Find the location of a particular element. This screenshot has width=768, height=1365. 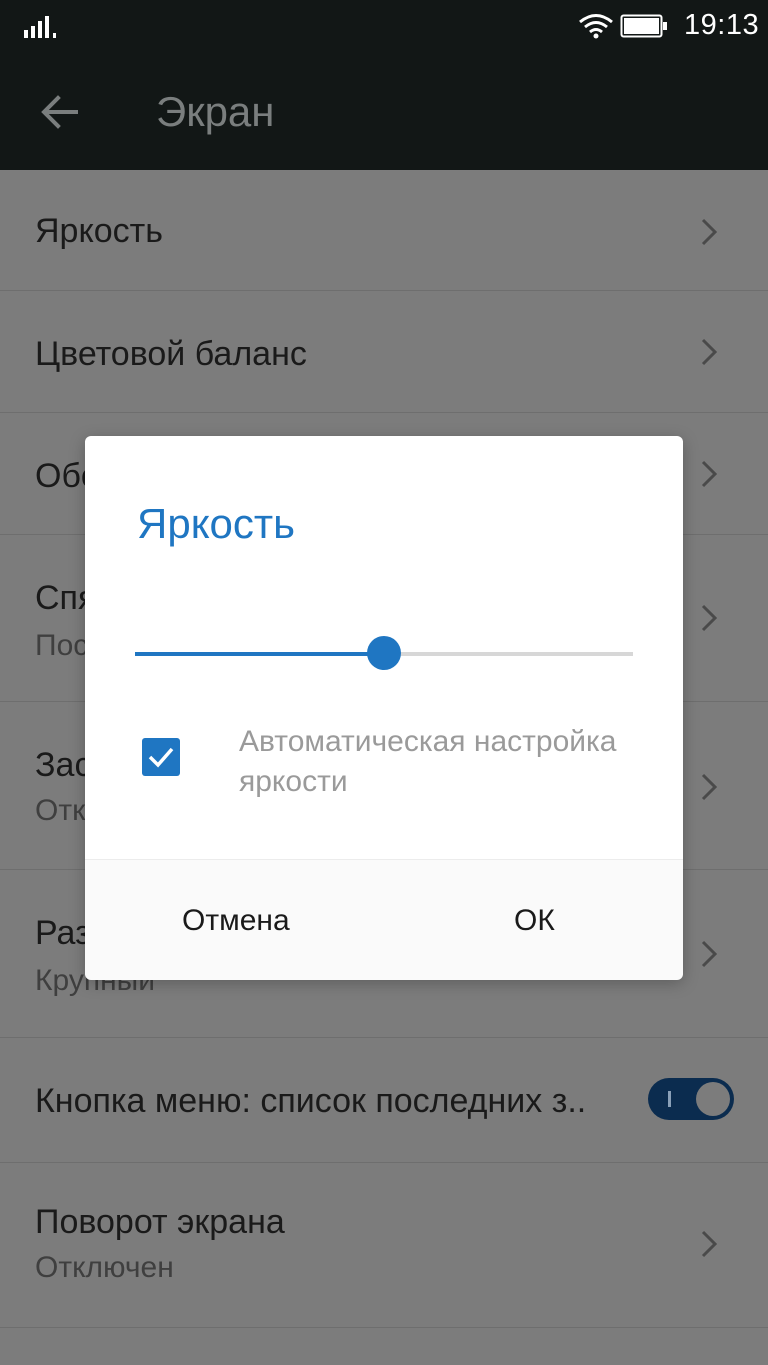

brightness-slider is located at coordinates (384, 654).